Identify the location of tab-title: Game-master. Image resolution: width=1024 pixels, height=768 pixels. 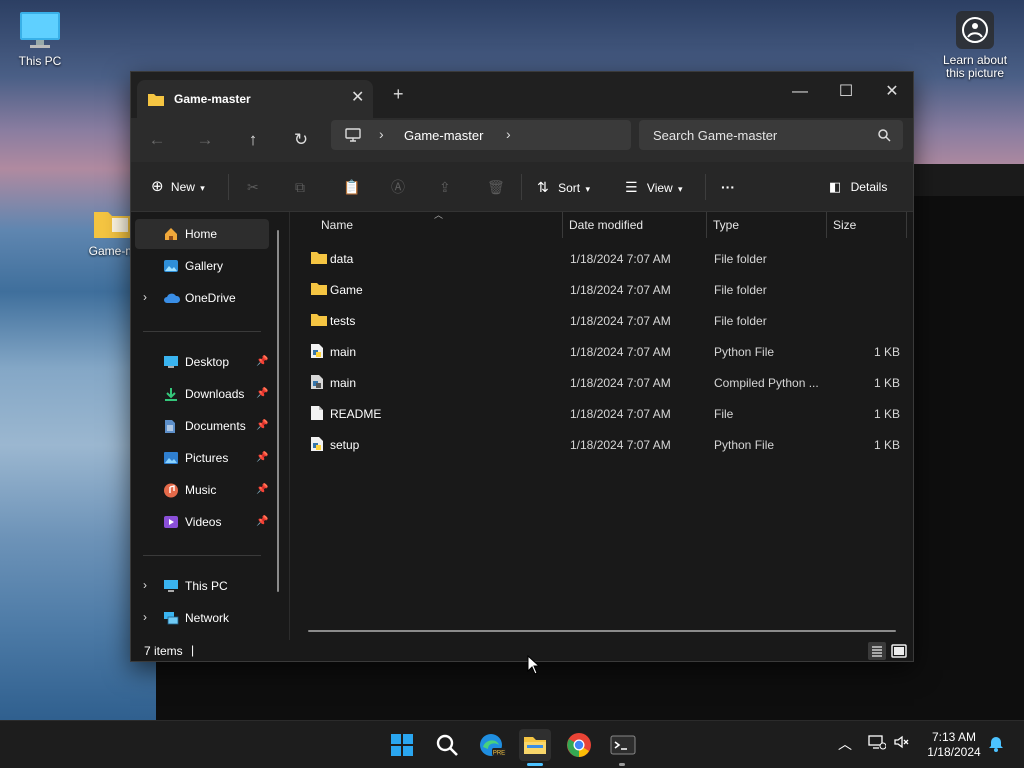
(212, 99).